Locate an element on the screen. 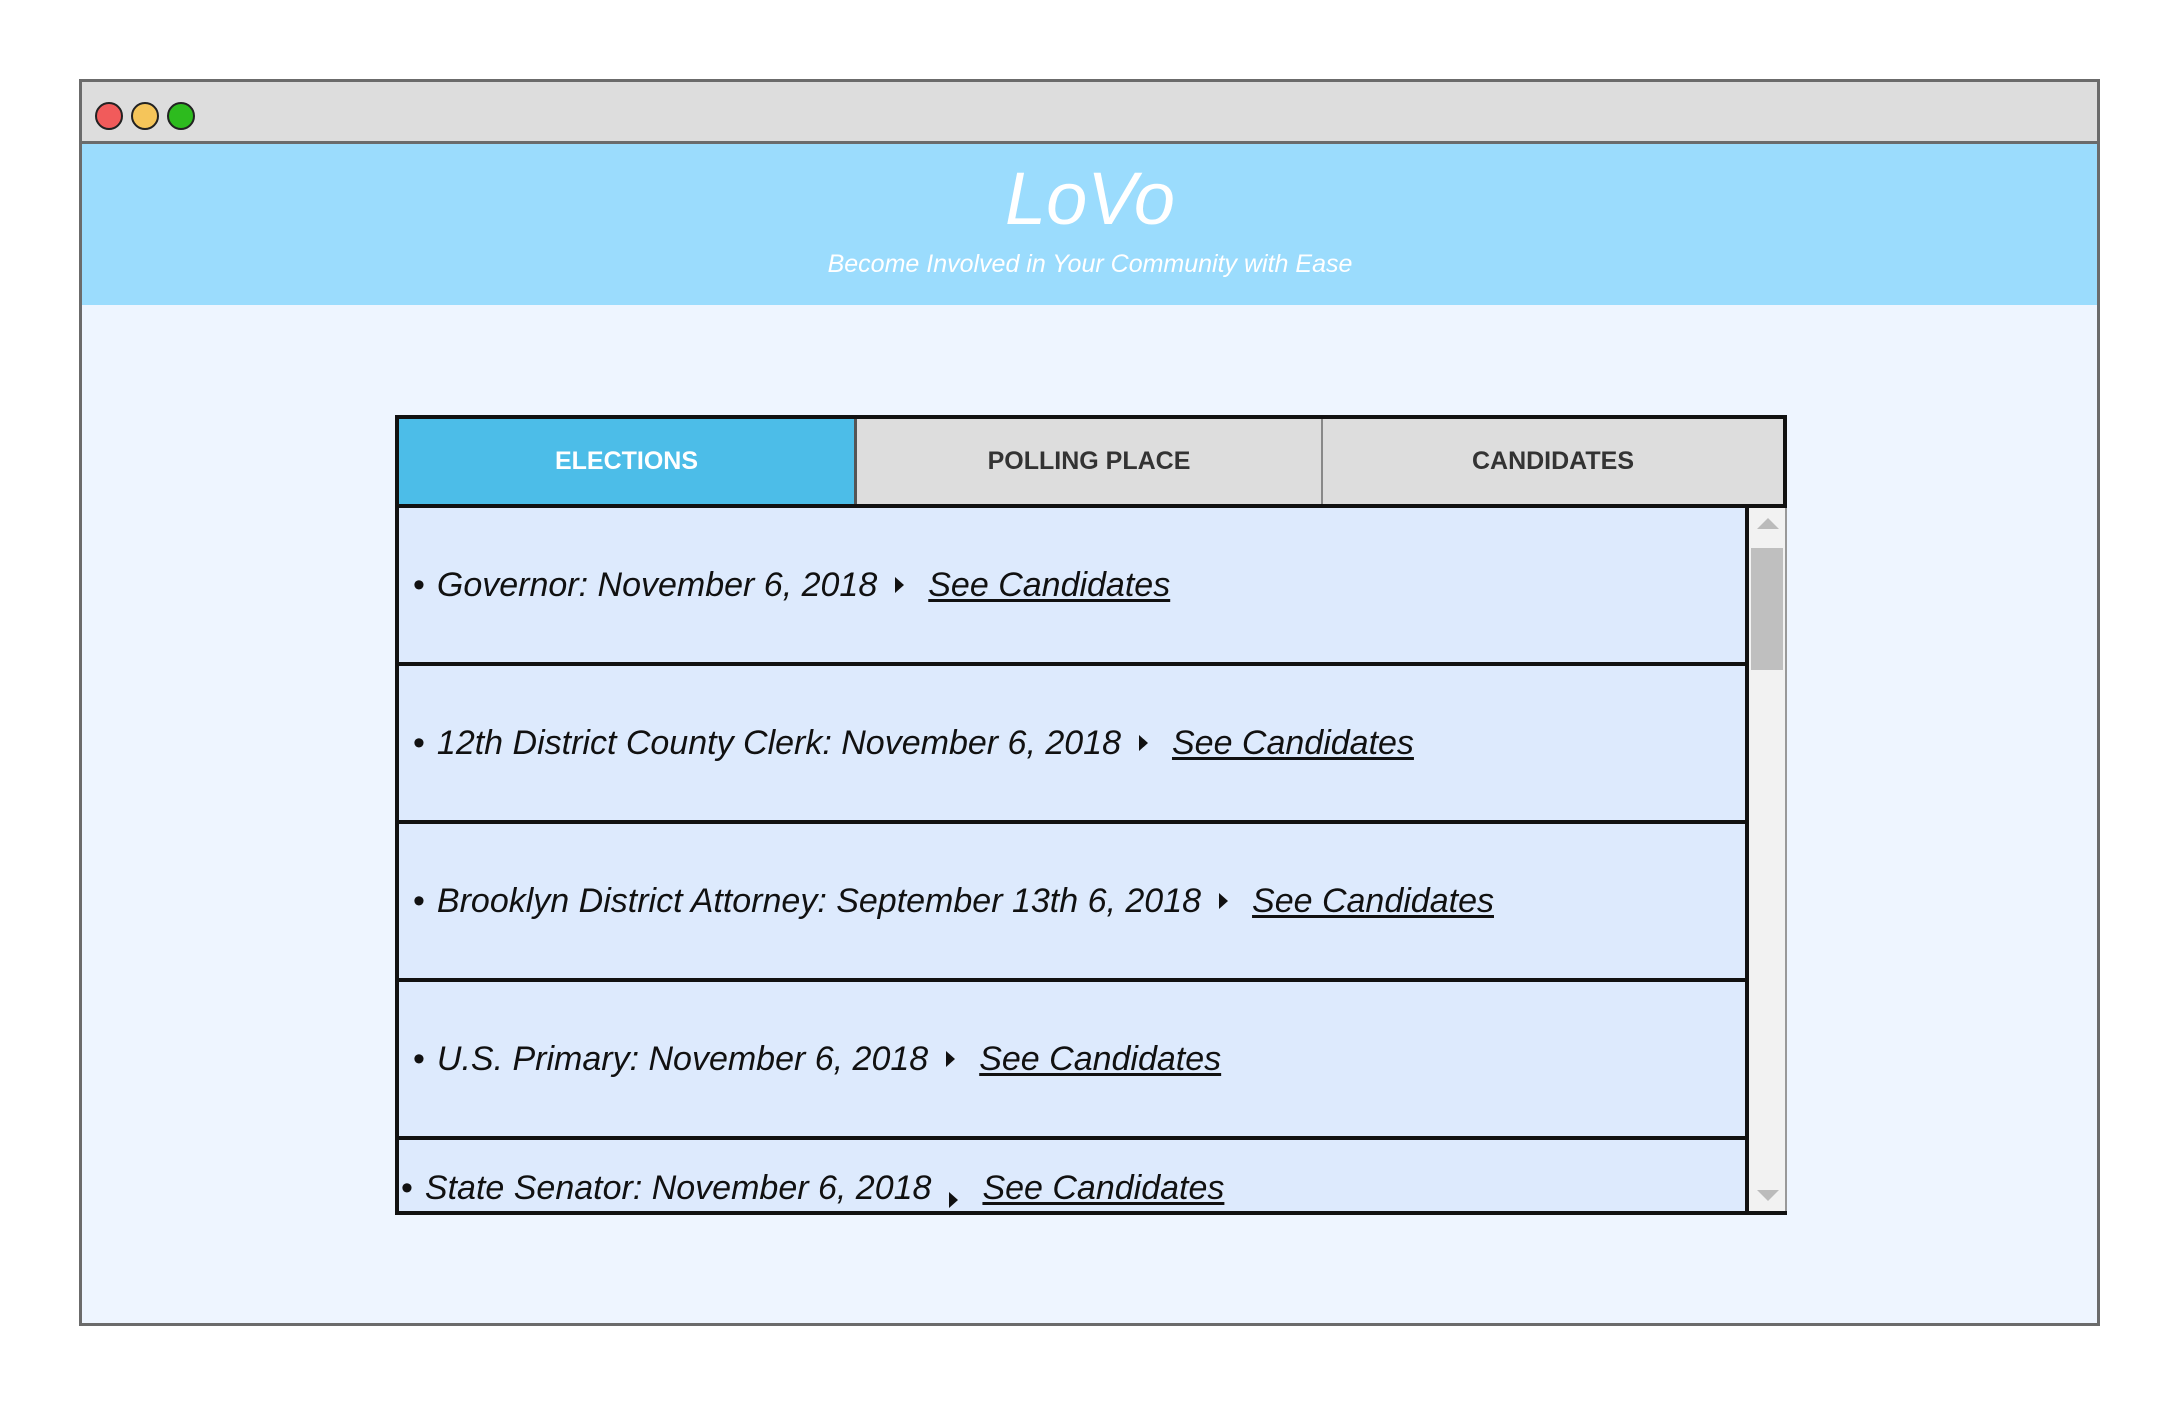 This screenshot has height=1406, width=2174. election-label: U.S. Primary: November 6, 2018 is located at coordinates (682, 1058).